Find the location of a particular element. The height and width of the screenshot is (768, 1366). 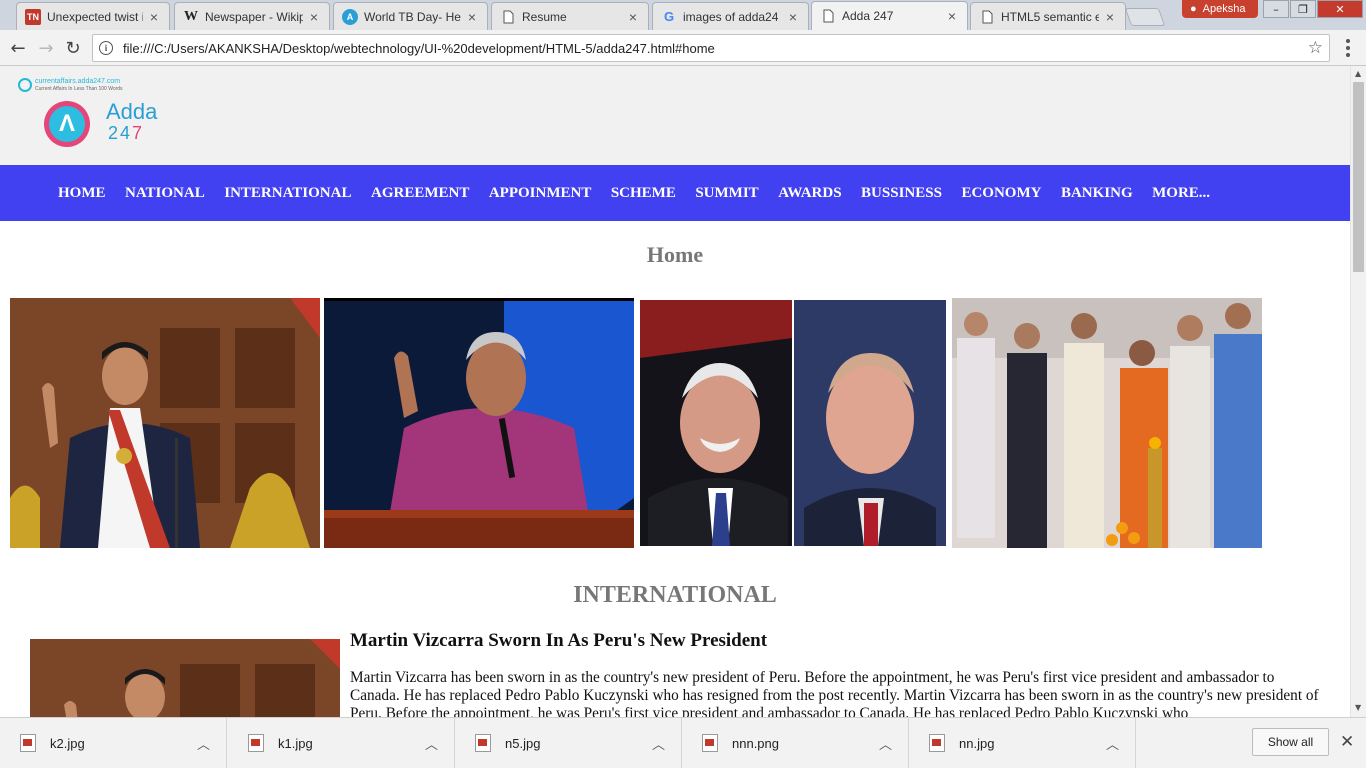

tagline-text: Current Affairs In Less Than 100 Words is located at coordinates (79, 89).